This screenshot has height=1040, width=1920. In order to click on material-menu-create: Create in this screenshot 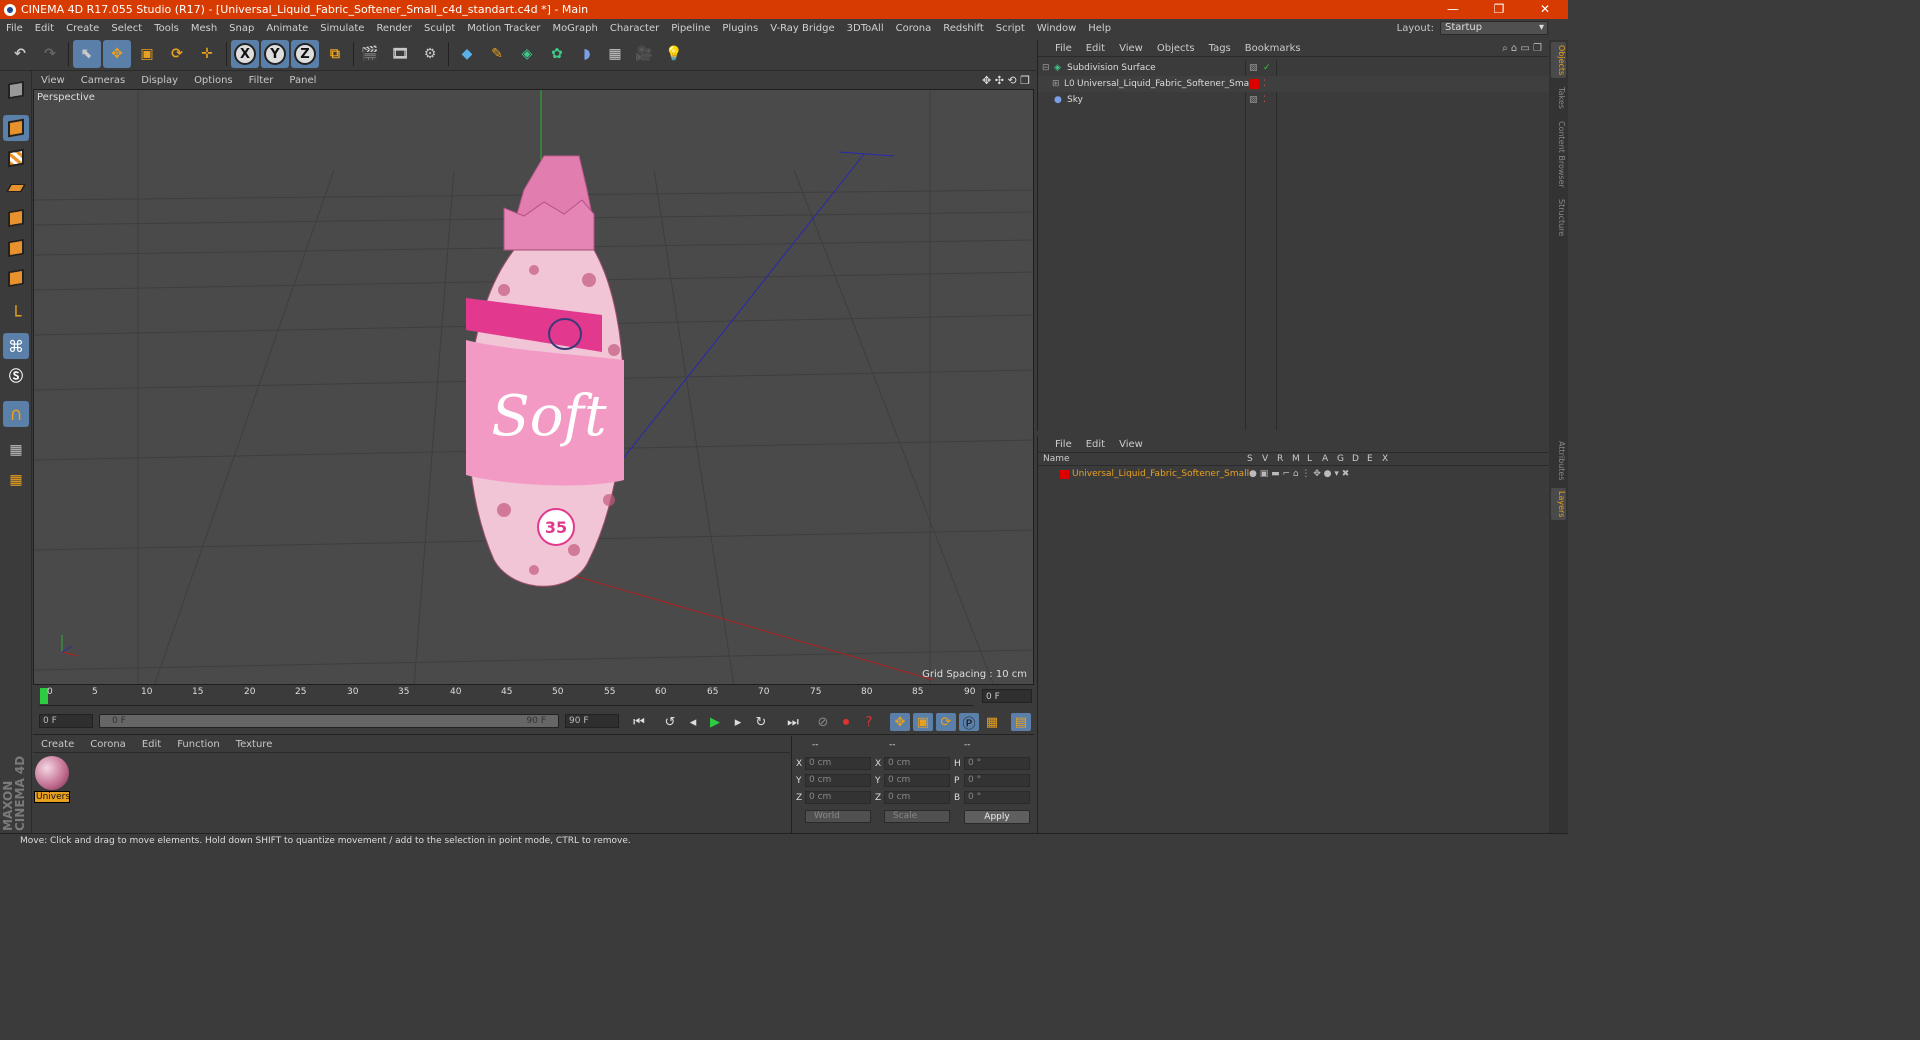, I will do `click(57, 744)`.